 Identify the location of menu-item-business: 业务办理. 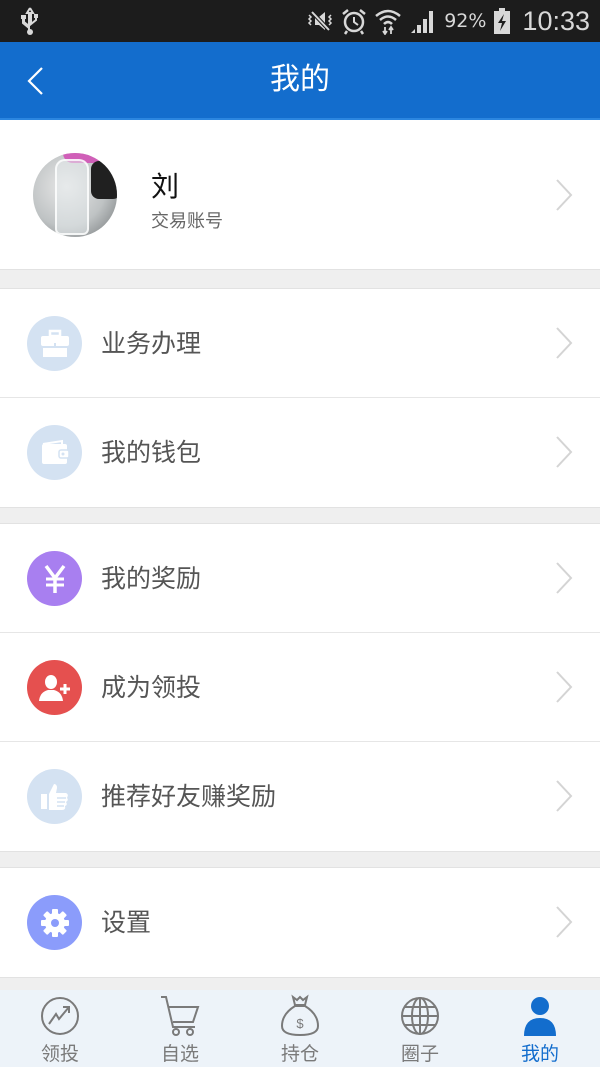
(300, 343).